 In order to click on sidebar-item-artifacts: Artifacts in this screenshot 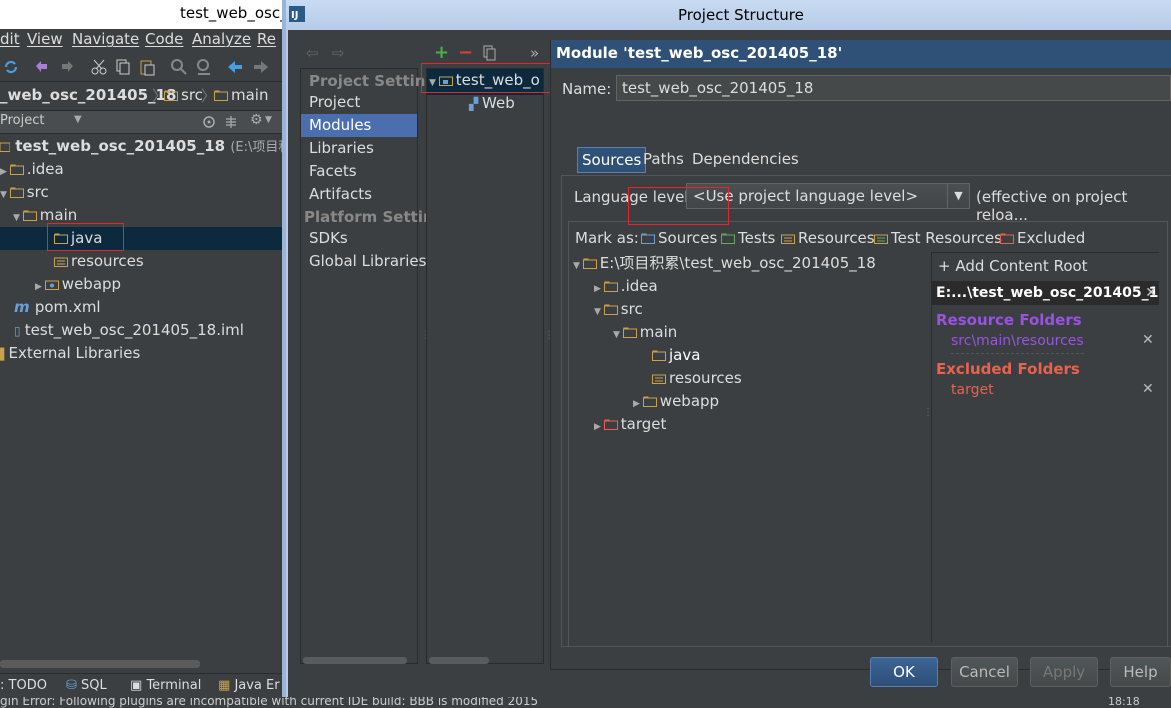, I will do `click(340, 194)`.